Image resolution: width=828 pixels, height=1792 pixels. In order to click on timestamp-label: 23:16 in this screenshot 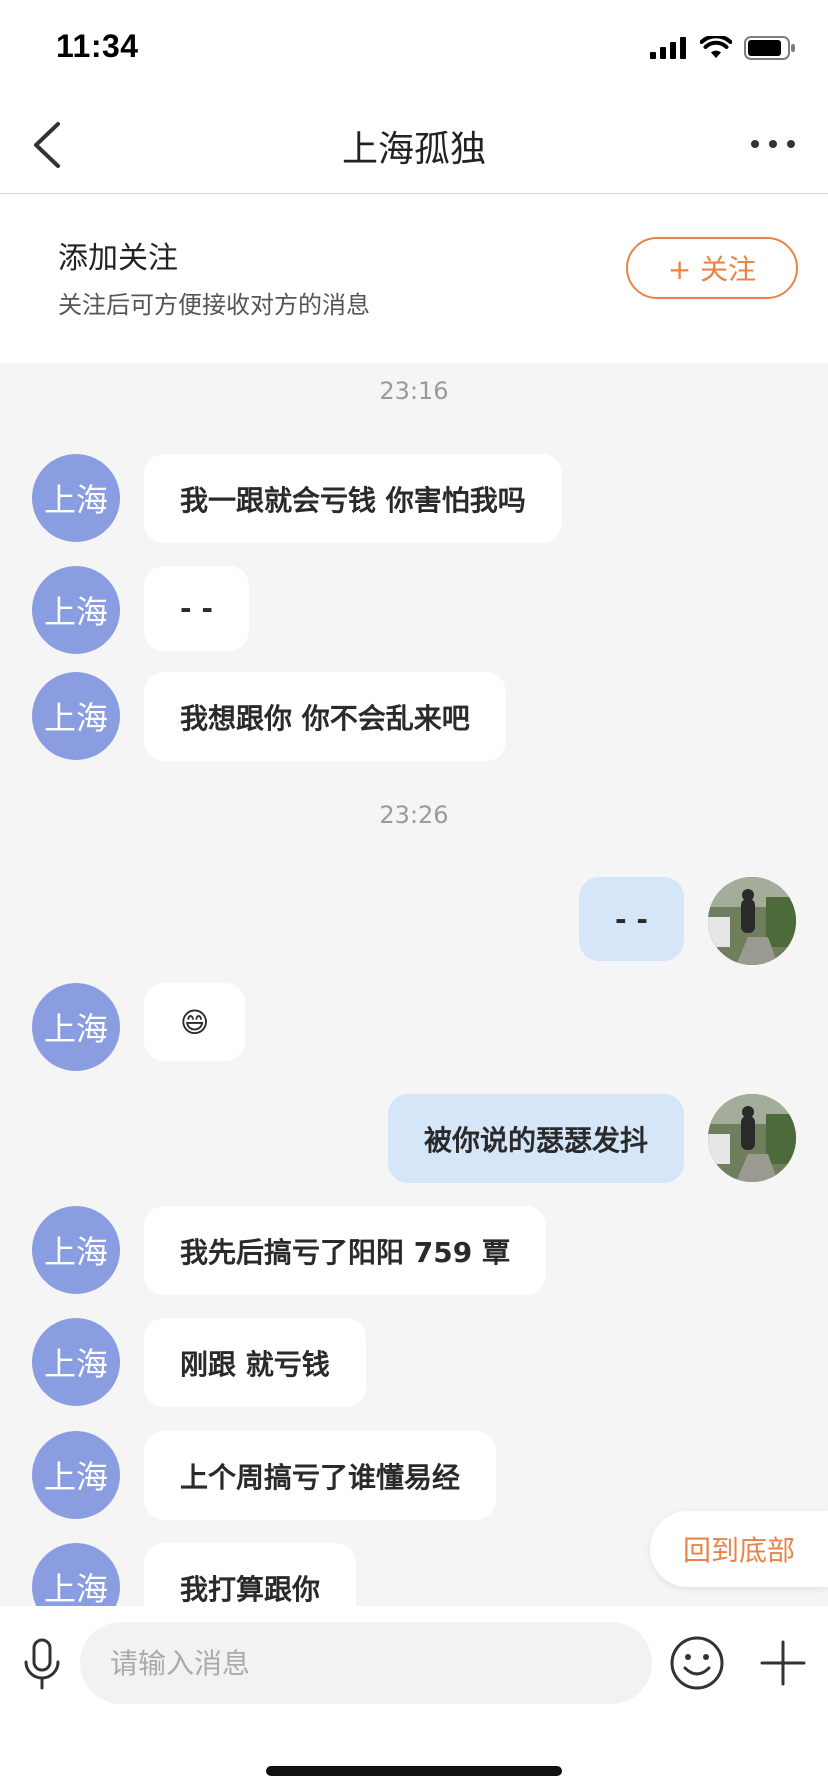, I will do `click(414, 391)`.